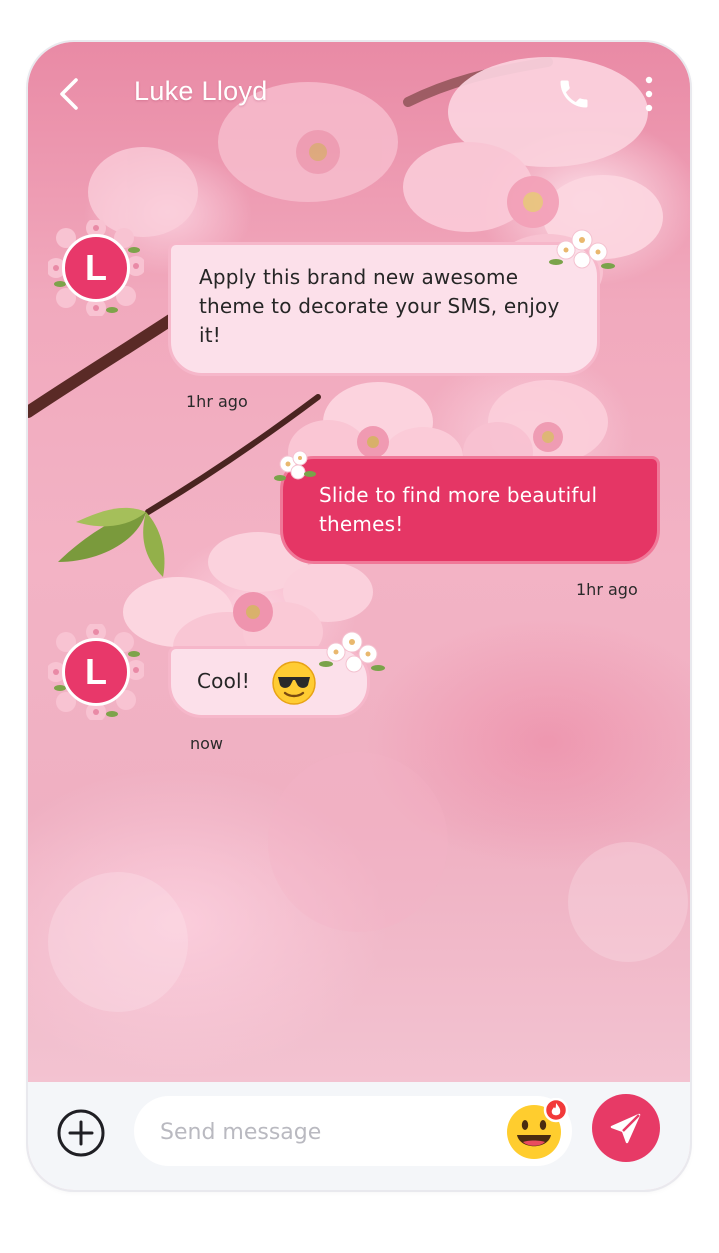  What do you see at coordinates (458, 509) in the screenshot?
I see `message-text: Slide to find more beautiful themes!` at bounding box center [458, 509].